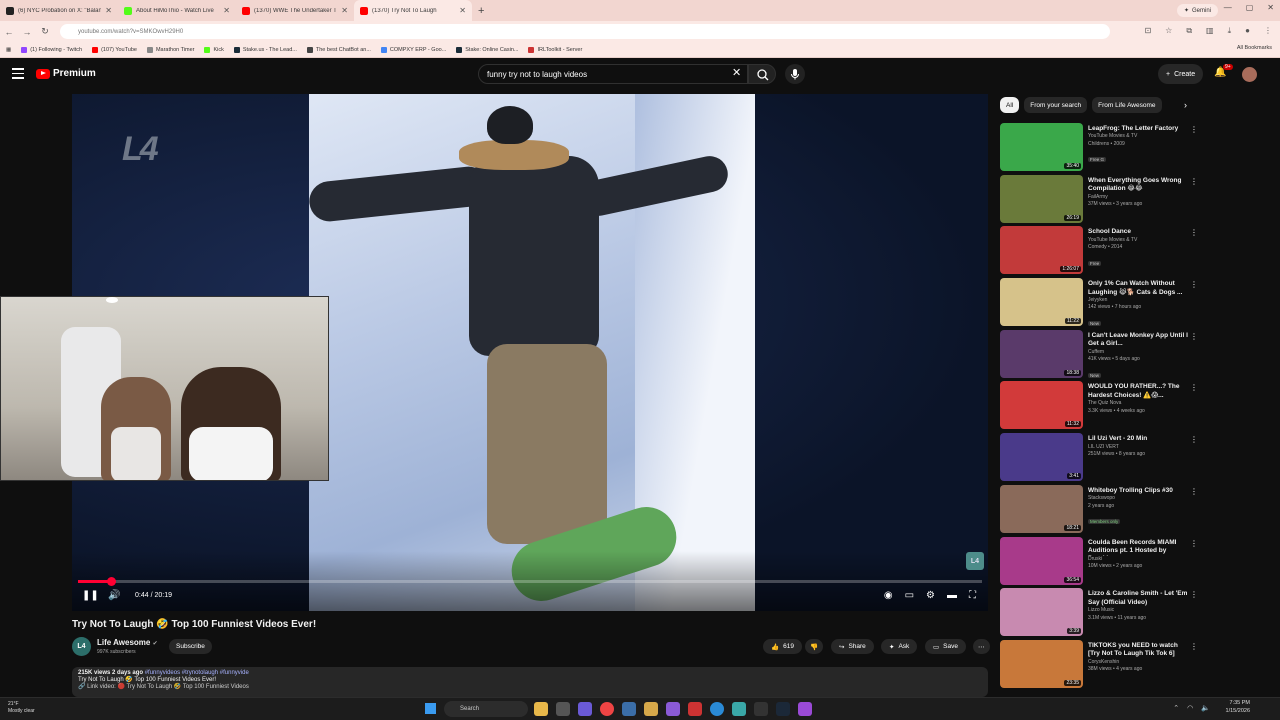 This screenshot has height=720, width=1280. Describe the element at coordinates (782, 646) in the screenshot. I see `like-button: 👍 619` at that location.